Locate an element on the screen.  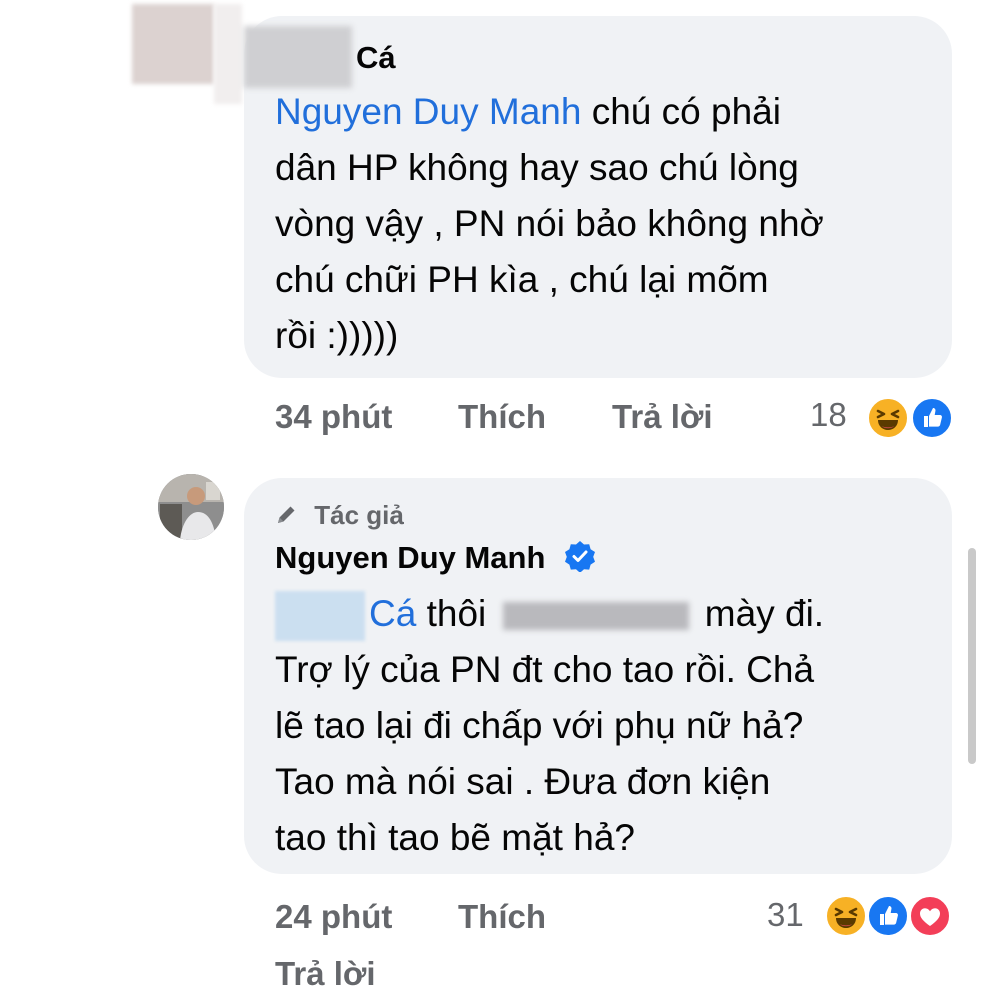
comment-timestamp: 34 phút is located at coordinates (333, 417).